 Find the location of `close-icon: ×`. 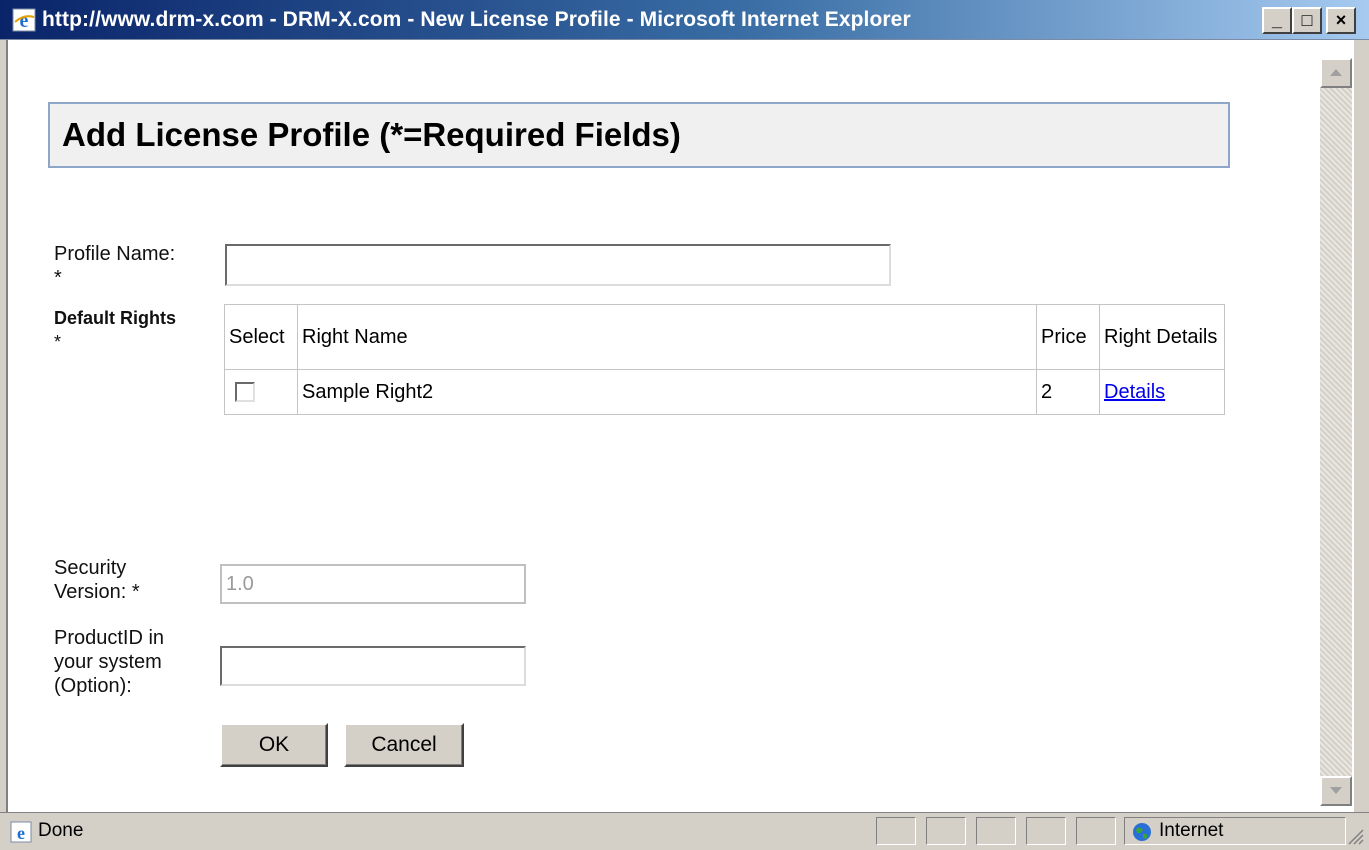

close-icon: × is located at coordinates (1341, 20).